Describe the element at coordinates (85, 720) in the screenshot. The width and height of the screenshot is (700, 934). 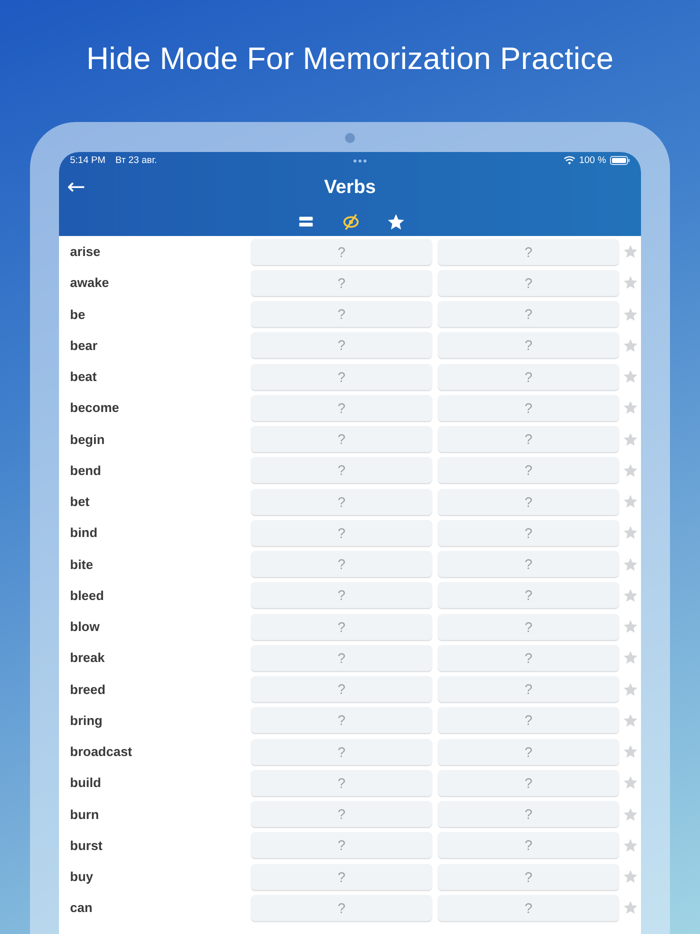
I see `verb-text: bring` at that location.